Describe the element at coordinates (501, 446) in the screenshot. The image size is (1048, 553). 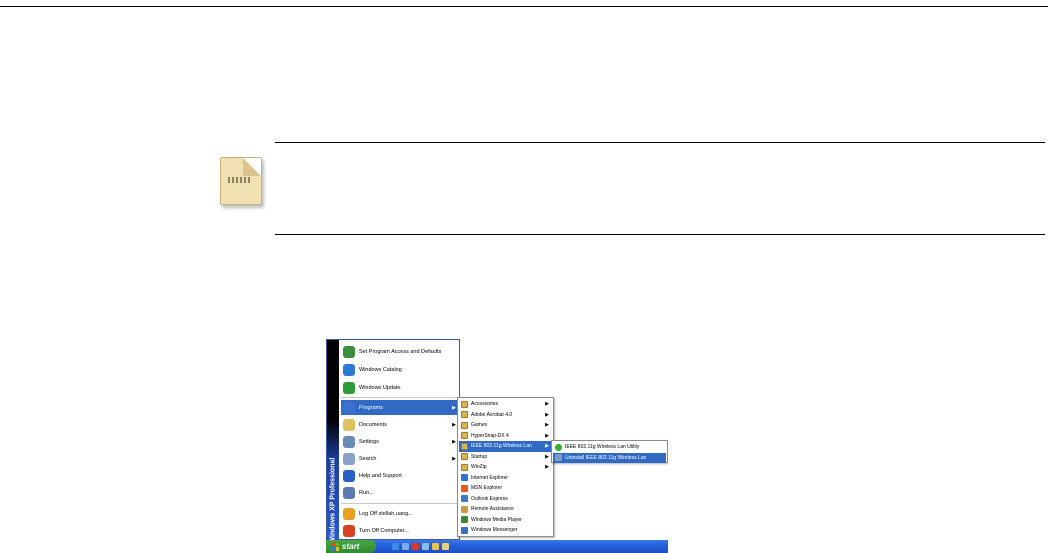
I see `programs-item-label: IEEE 802.11g Wireless Lan` at that location.